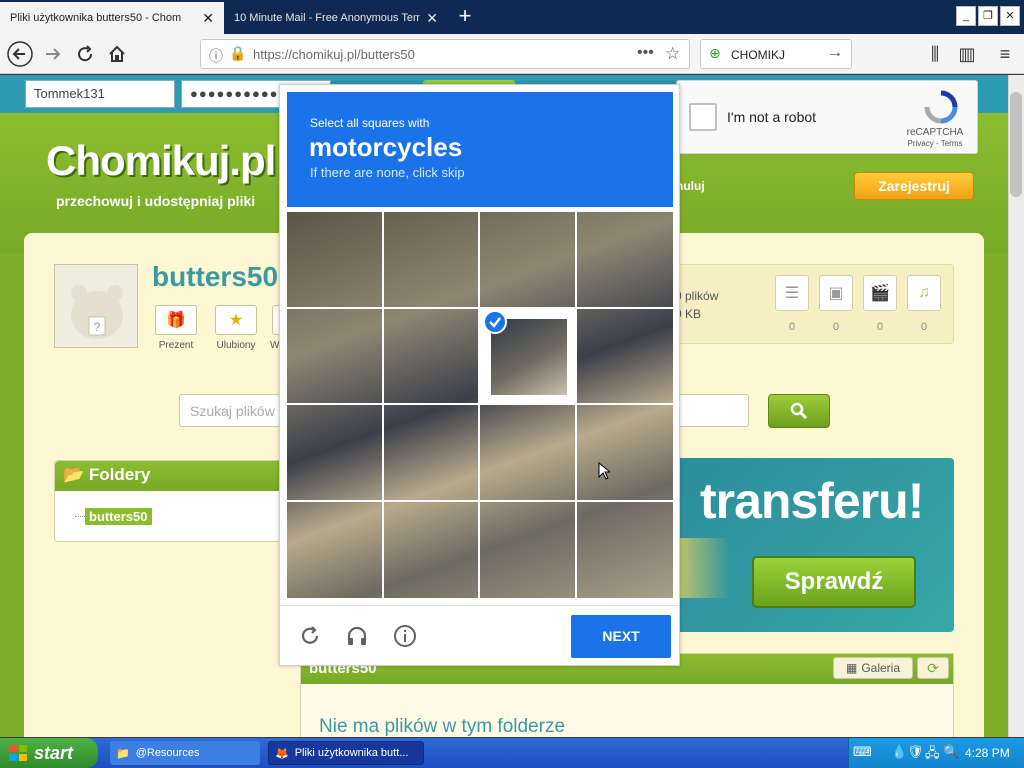  I want to click on challenge-target: motorcycles, so click(386, 147).